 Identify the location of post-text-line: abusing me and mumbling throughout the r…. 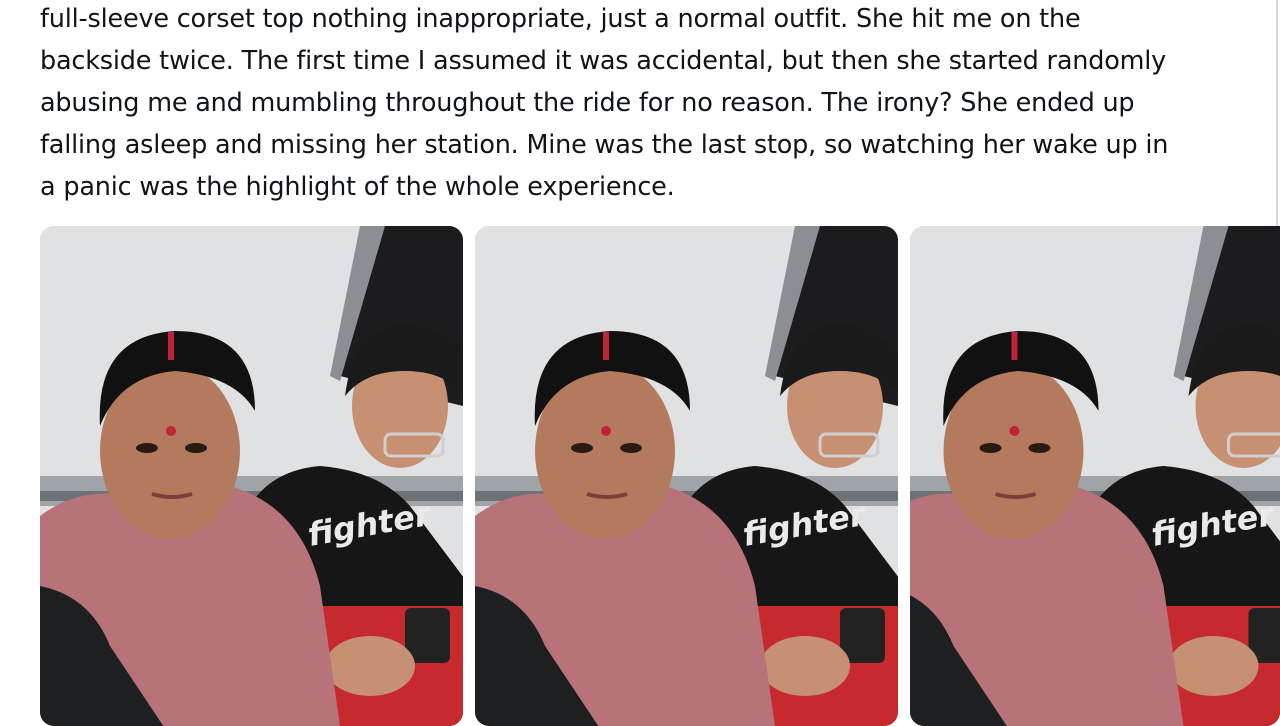
(647, 103).